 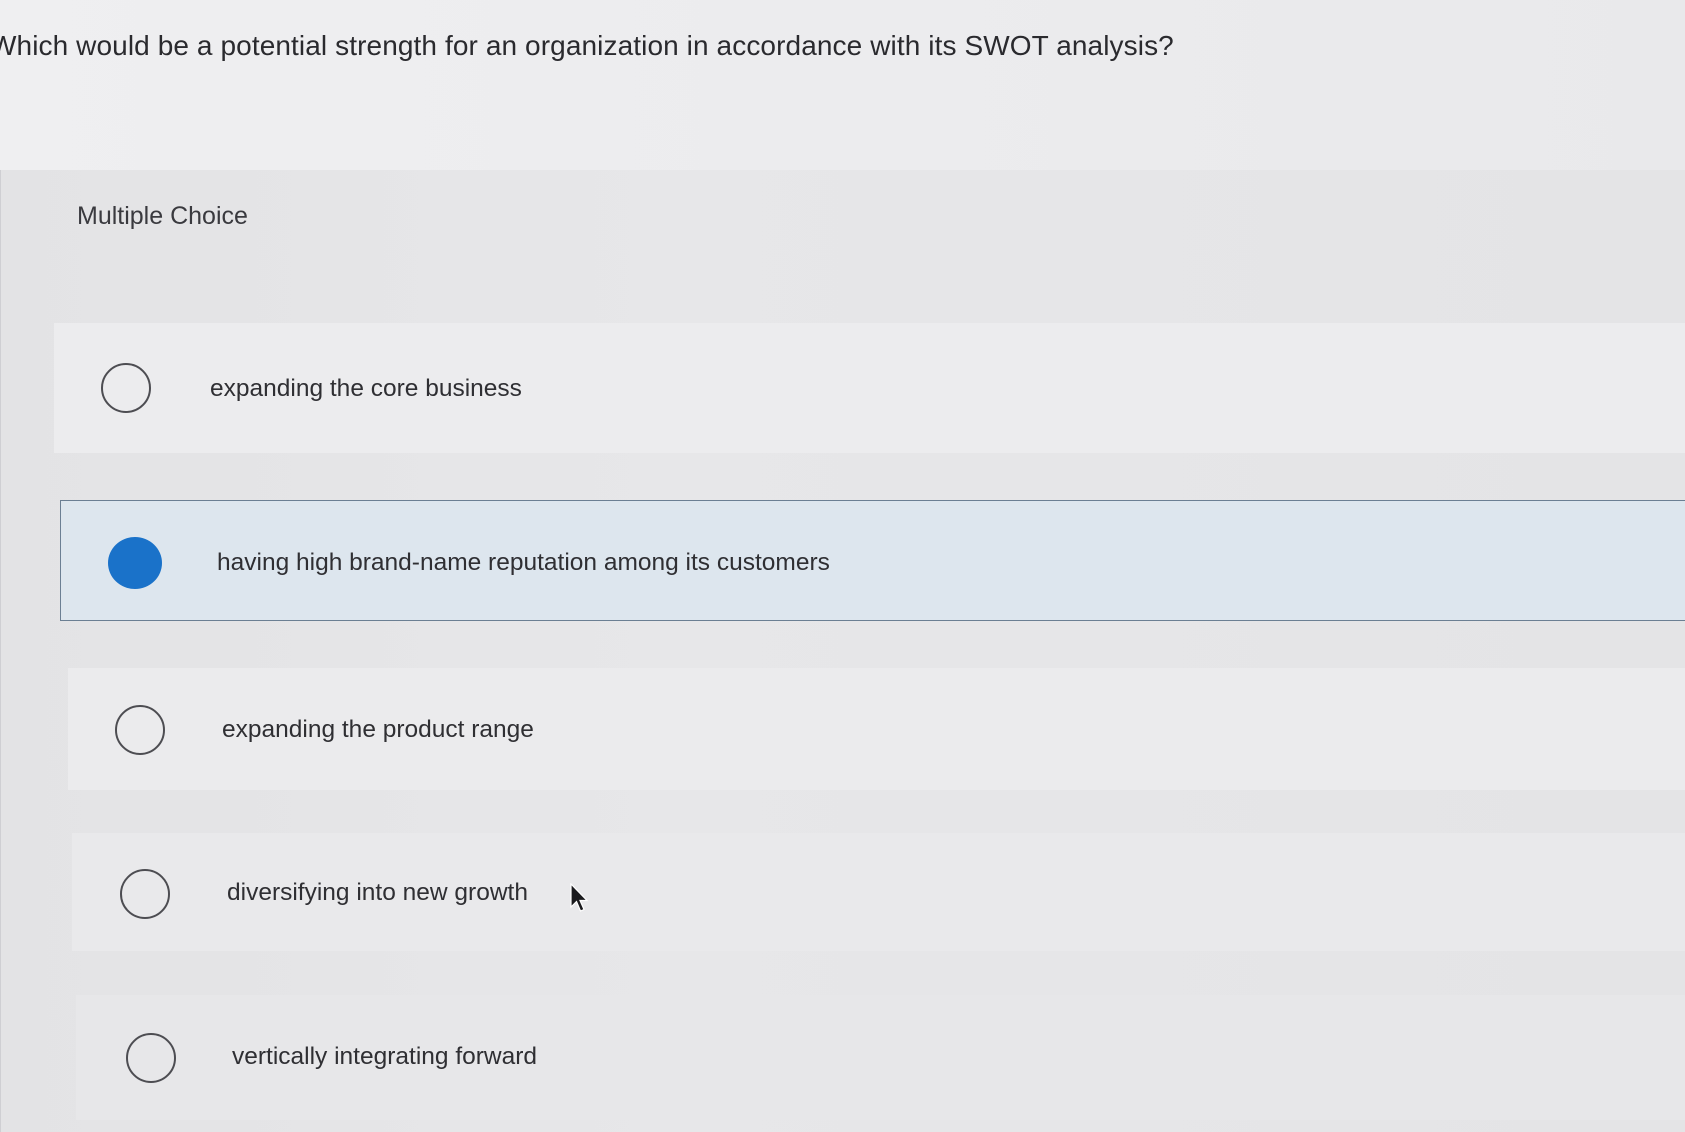 What do you see at coordinates (366, 389) in the screenshot?
I see `answer-option-label: expanding the core business` at bounding box center [366, 389].